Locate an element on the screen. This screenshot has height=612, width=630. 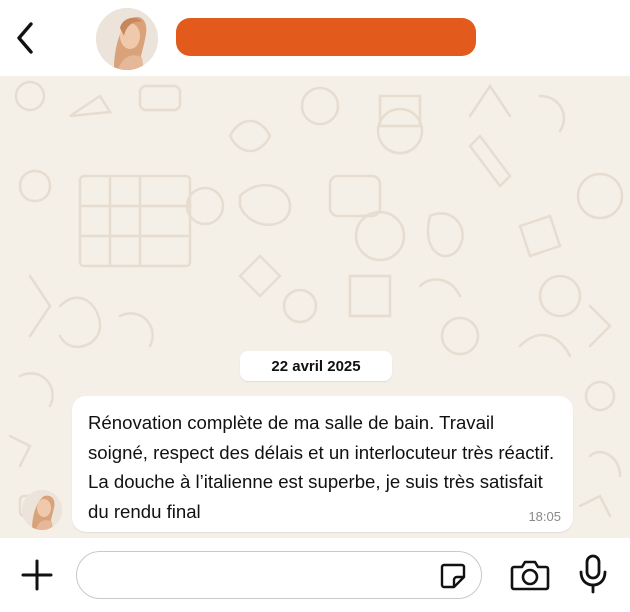
chat-header is located at coordinates (315, 38).